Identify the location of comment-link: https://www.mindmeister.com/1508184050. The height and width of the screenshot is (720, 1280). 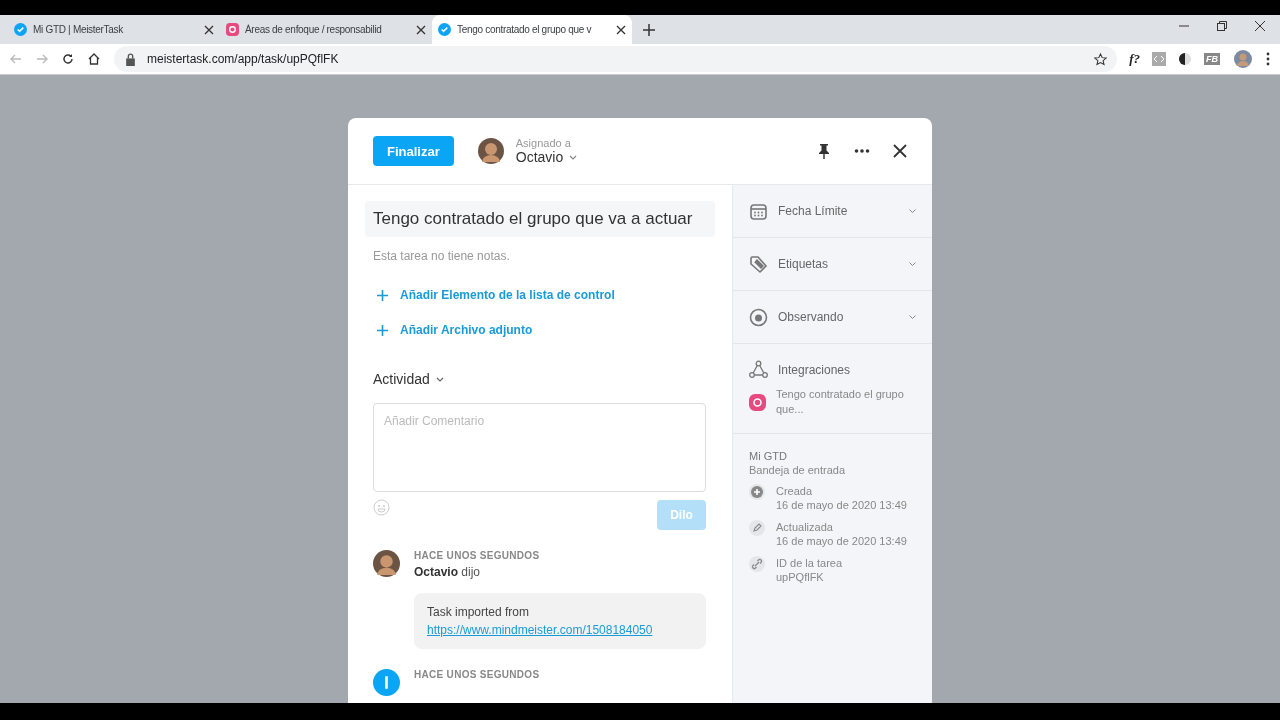
(540, 630).